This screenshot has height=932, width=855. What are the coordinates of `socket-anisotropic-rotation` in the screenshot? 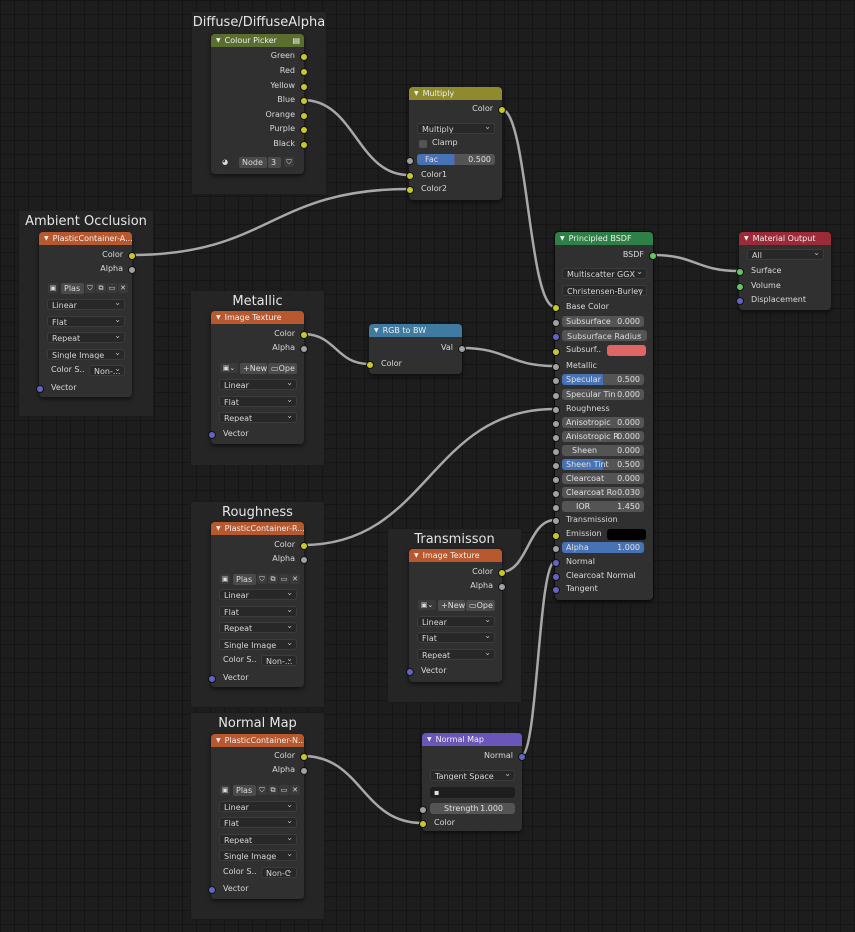 It's located at (556, 438).